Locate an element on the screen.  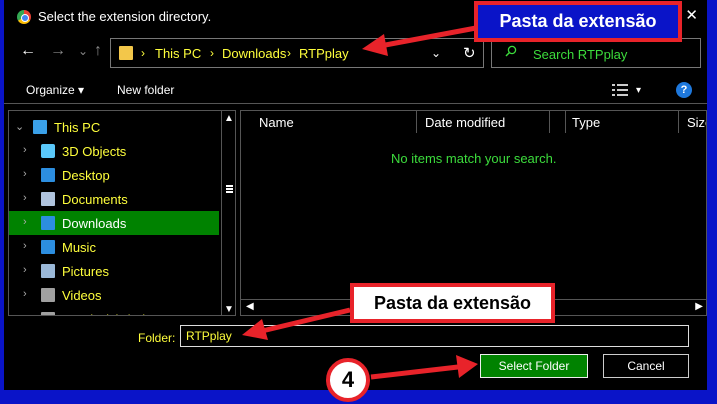
search-box: Search RTPplay is located at coordinates (596, 53).